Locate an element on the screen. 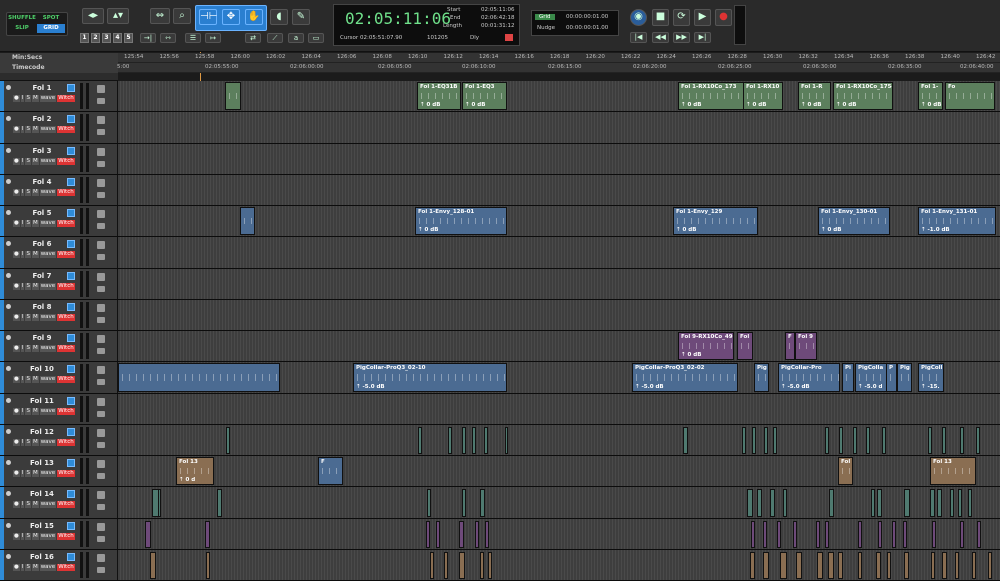  magnify-icon: ⌕ is located at coordinates (182, 16).